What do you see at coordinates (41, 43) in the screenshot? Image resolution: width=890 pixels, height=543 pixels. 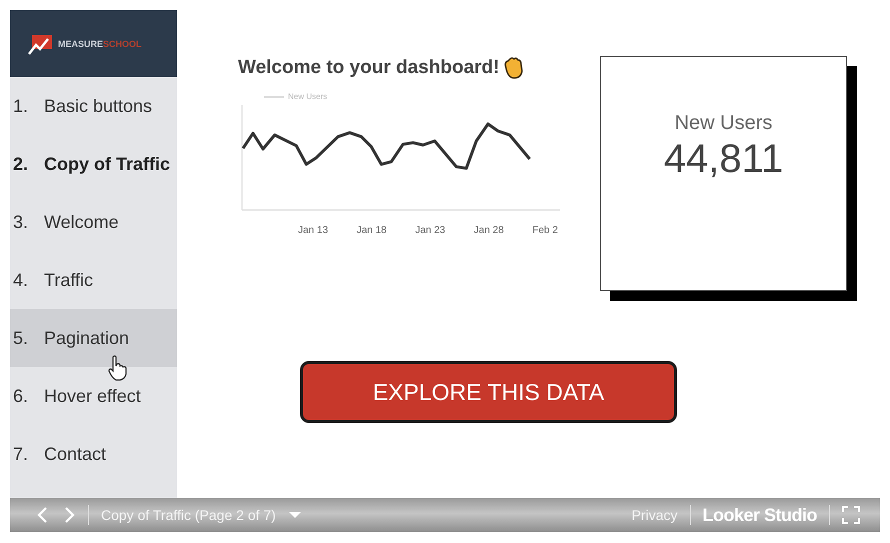 I see `chart-logo-icon` at bounding box center [41, 43].